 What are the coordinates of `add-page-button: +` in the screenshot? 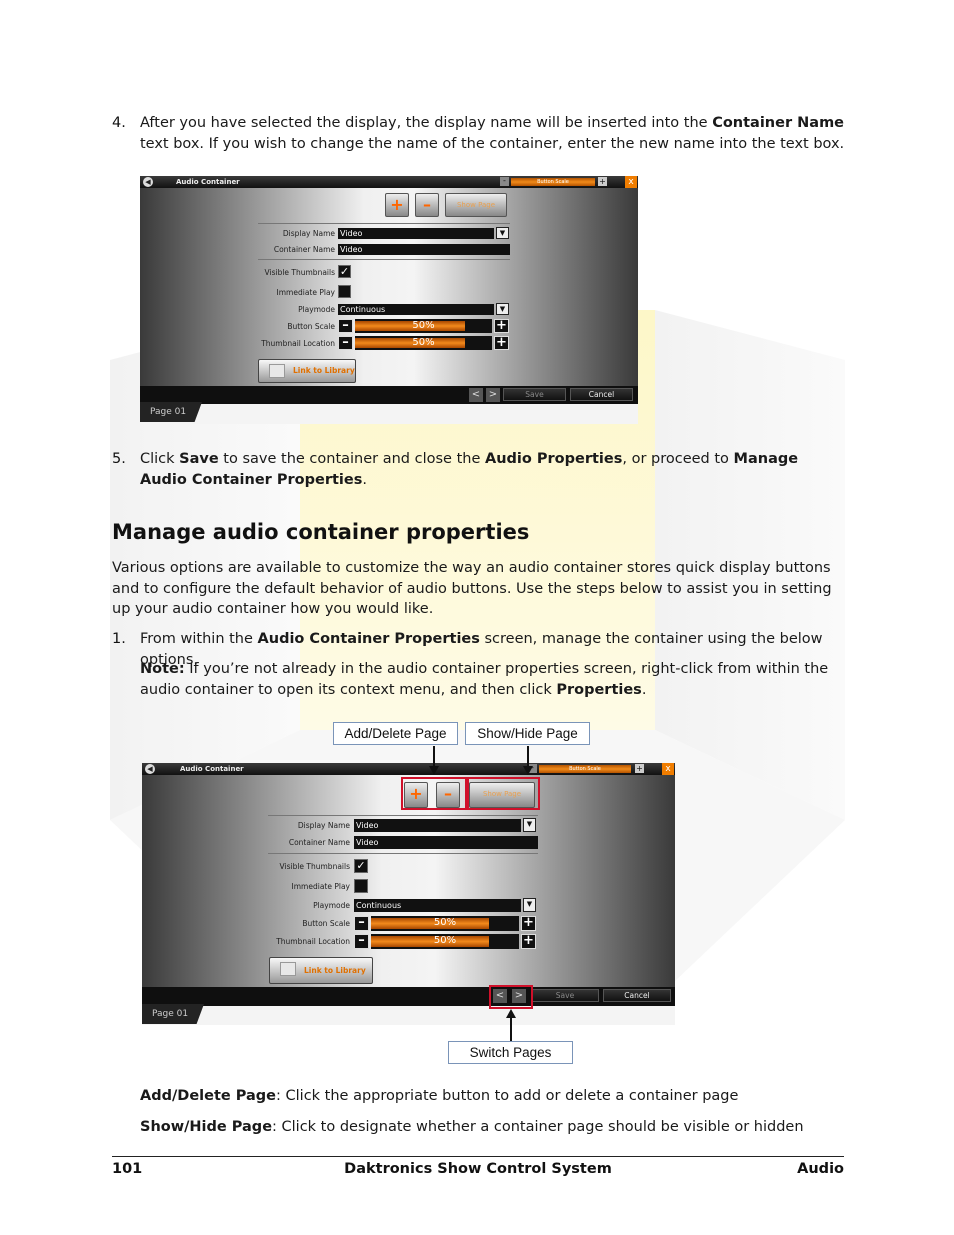 It's located at (397, 205).